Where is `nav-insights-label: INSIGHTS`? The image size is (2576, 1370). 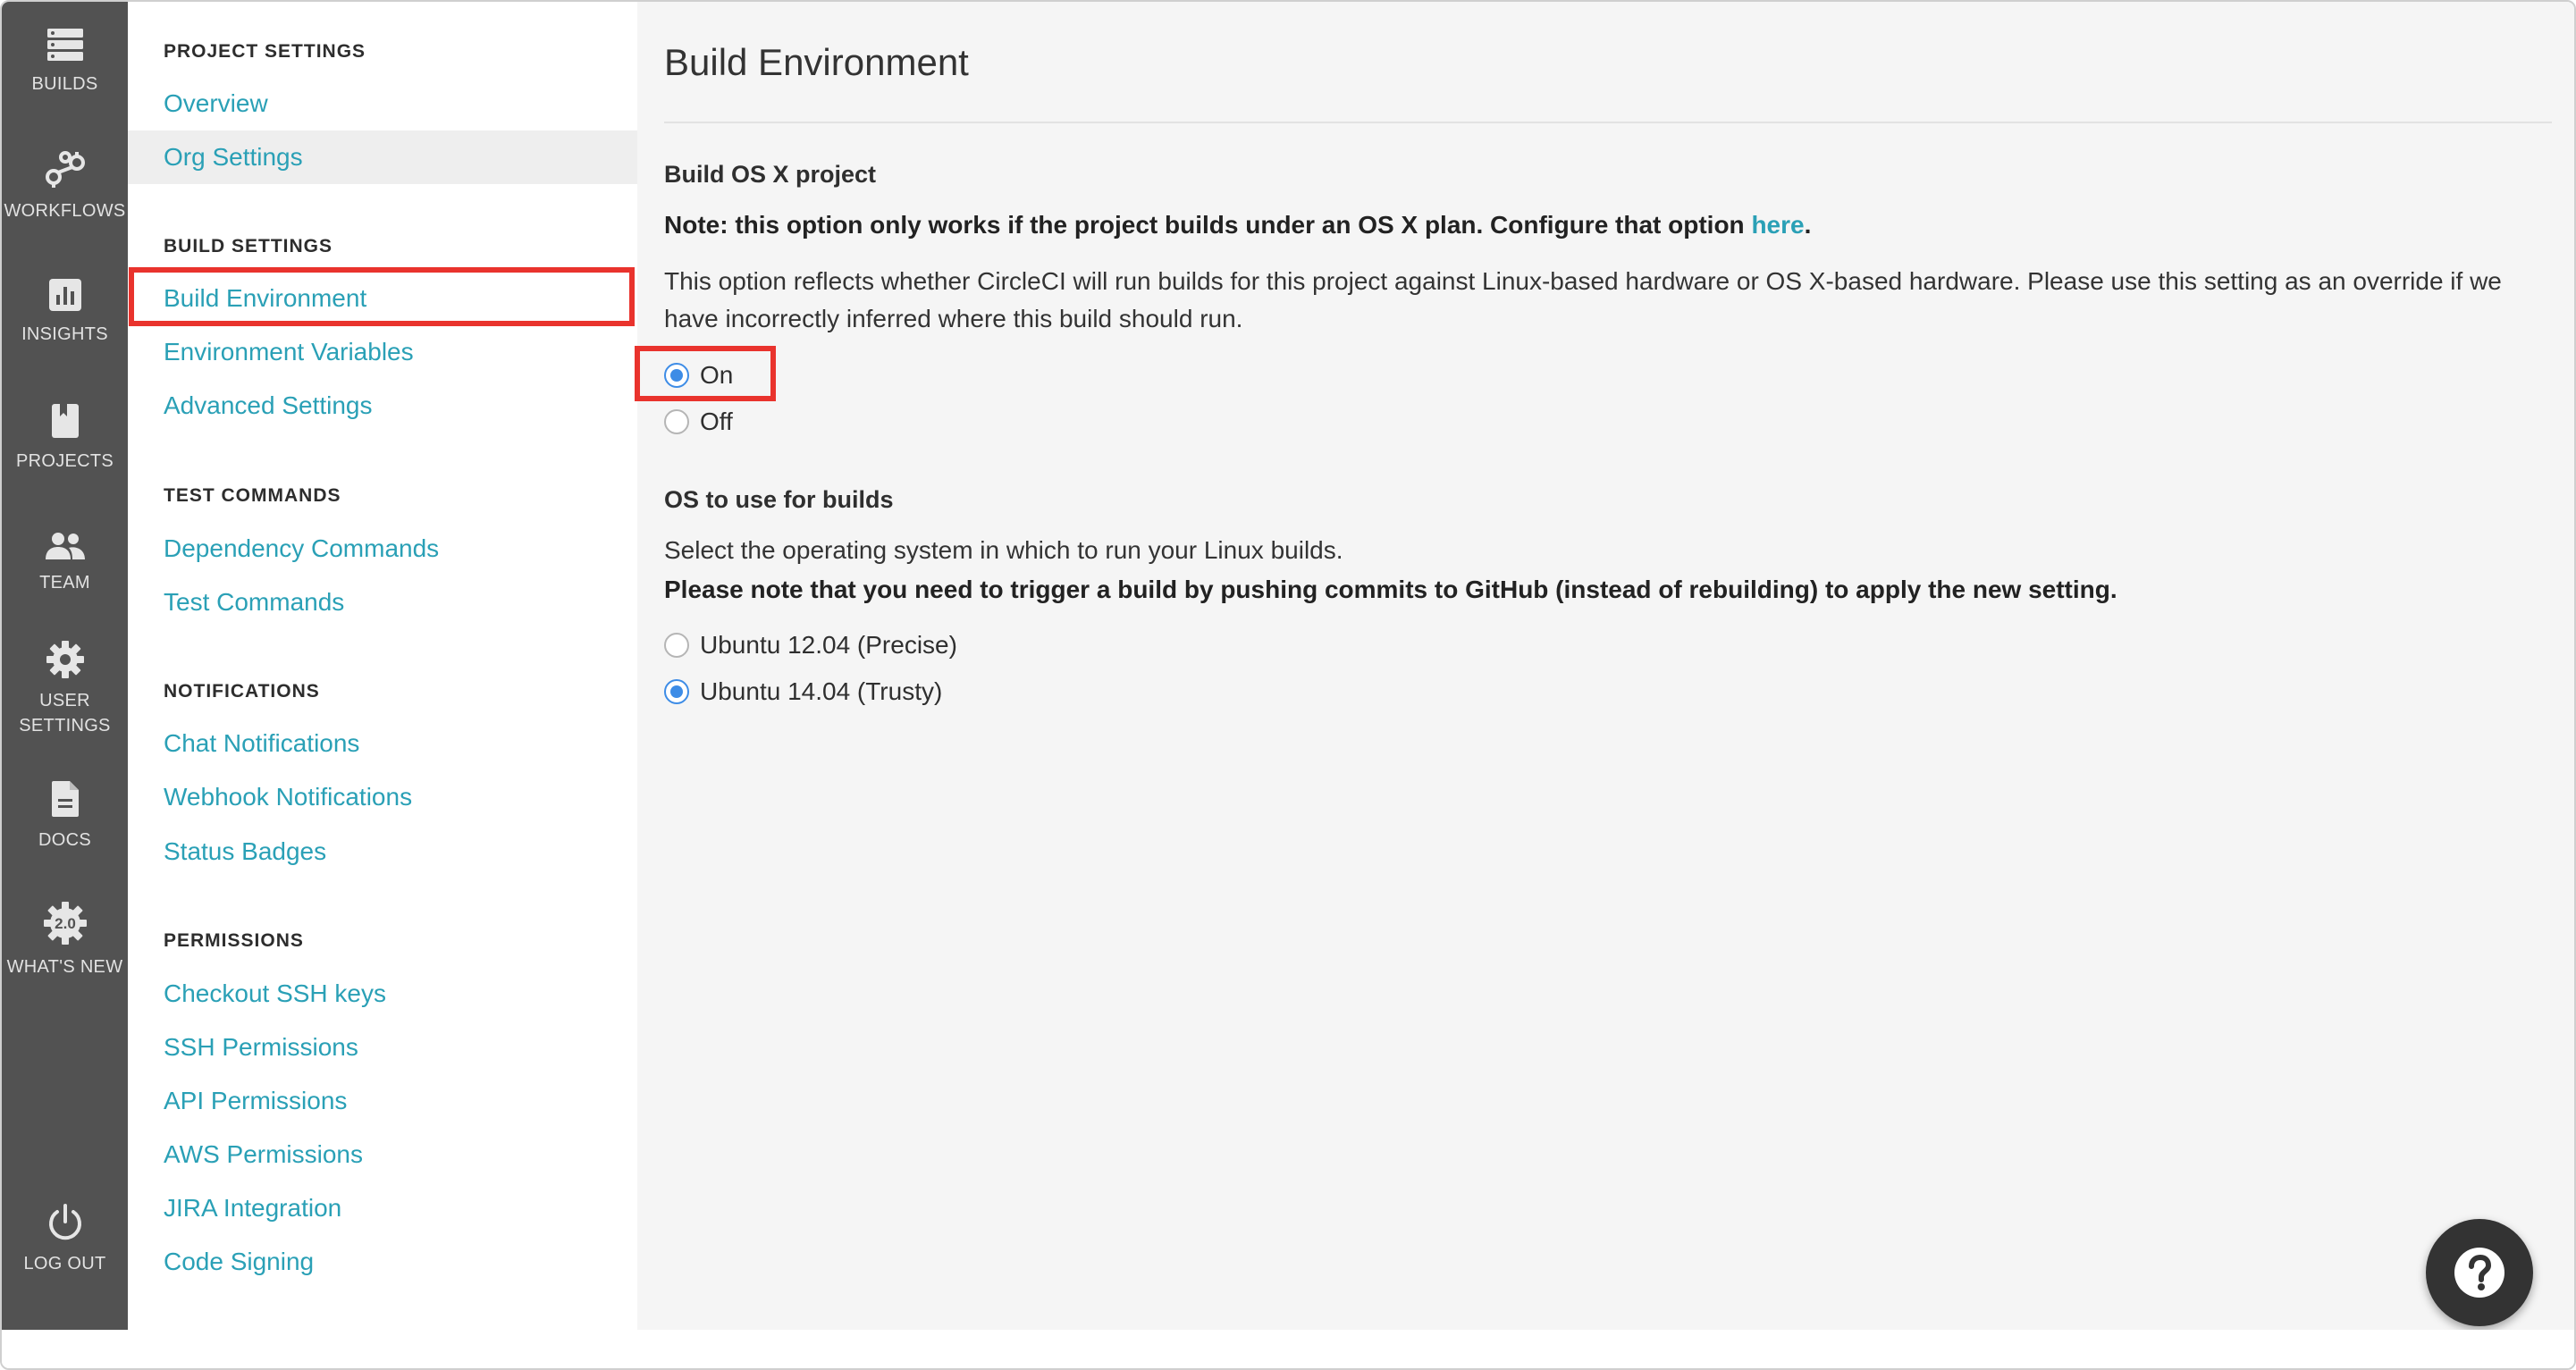 nav-insights-label: INSIGHTS is located at coordinates (65, 334).